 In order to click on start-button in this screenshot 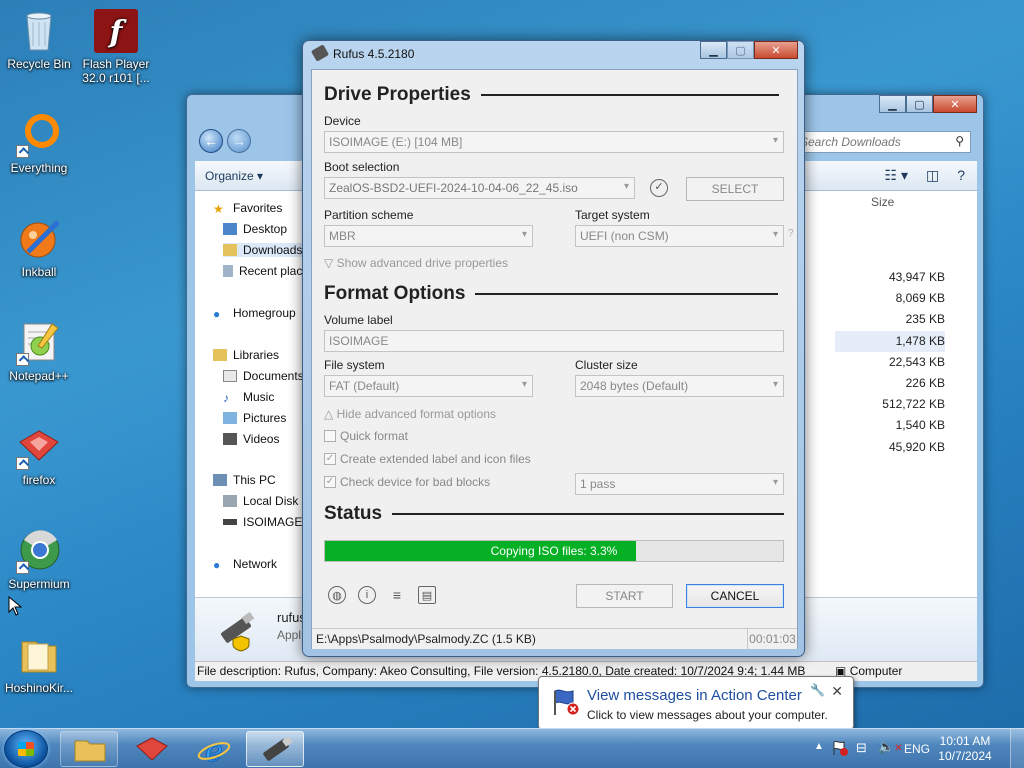, I will do `click(26, 749)`.